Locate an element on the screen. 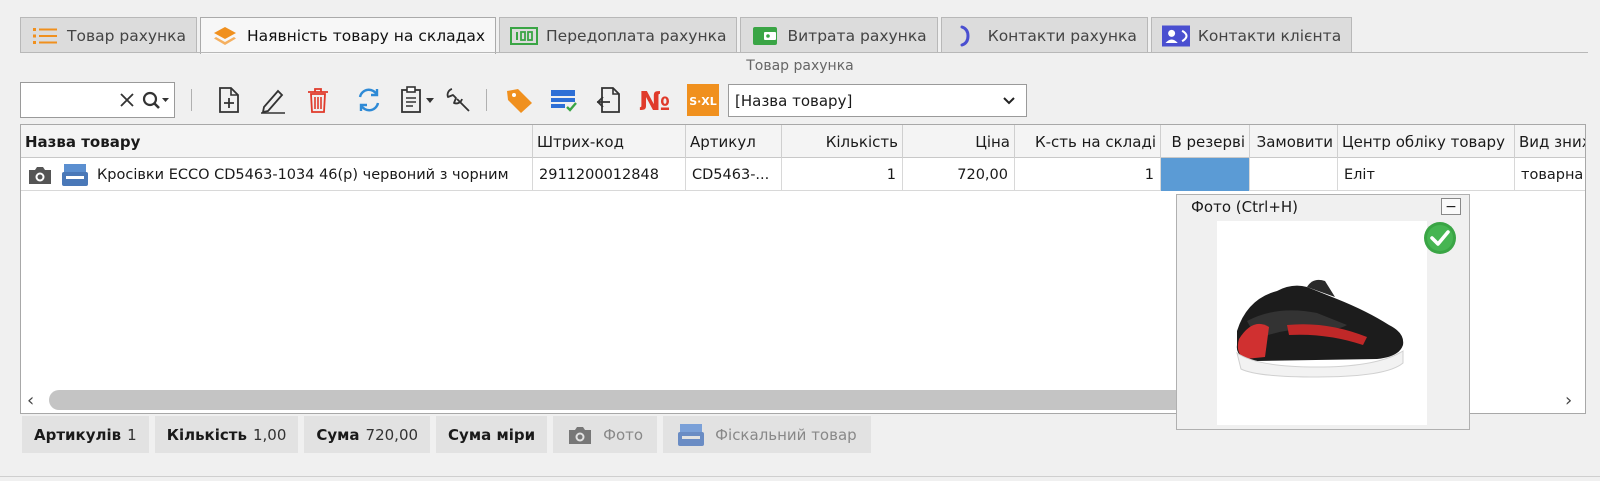  column-header-article: Артикул is located at coordinates (734, 141).